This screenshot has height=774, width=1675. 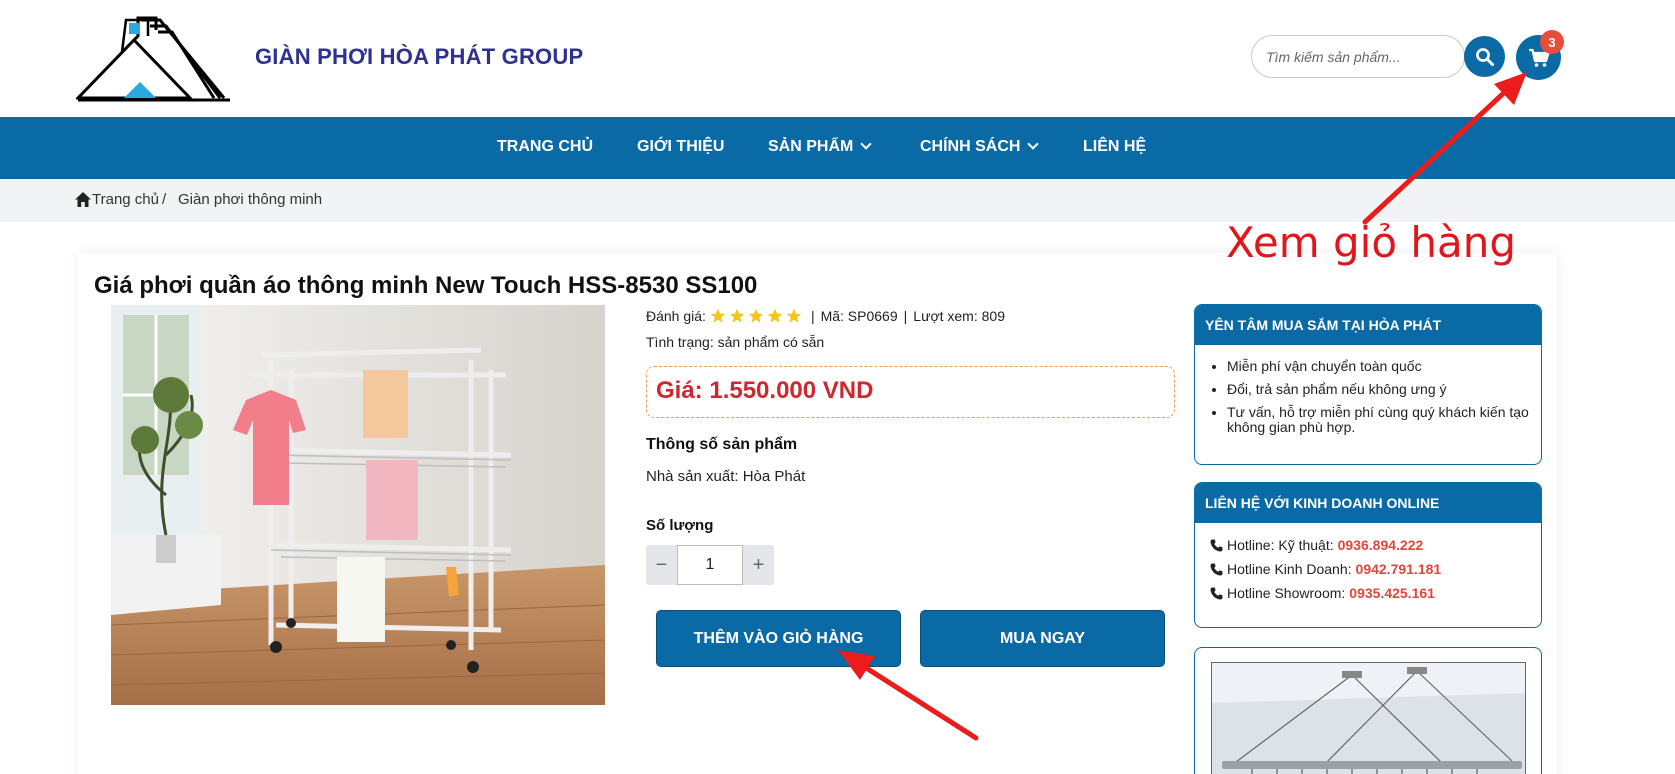 I want to click on stock-status: Tình trạng: sản phẩm có sẵn, so click(x=735, y=342).